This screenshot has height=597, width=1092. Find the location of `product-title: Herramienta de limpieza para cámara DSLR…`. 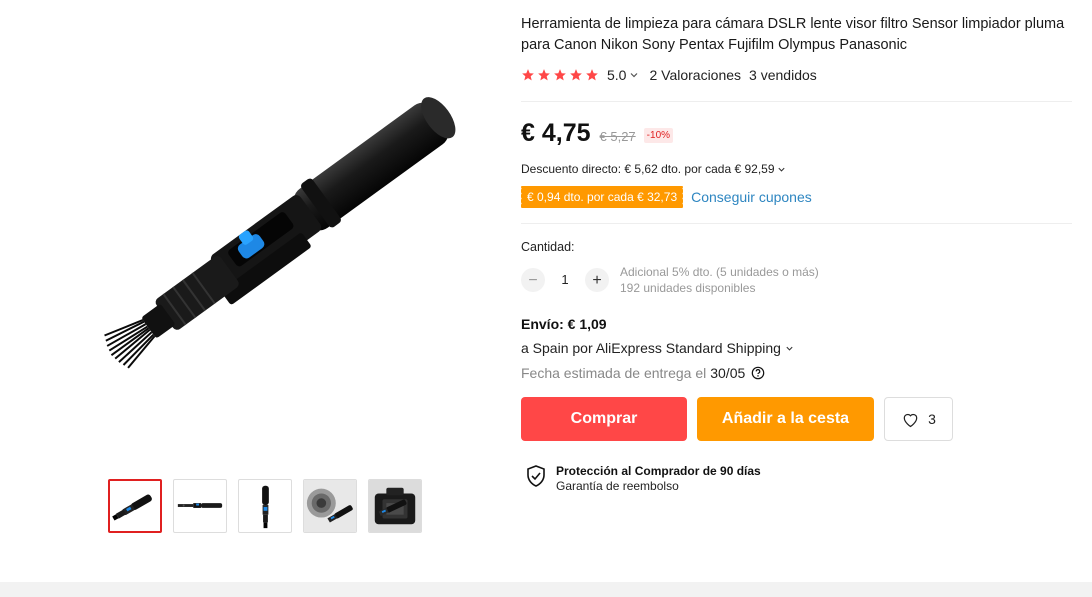

product-title: Herramienta de limpieza para cámara DSLR… is located at coordinates (793, 34).